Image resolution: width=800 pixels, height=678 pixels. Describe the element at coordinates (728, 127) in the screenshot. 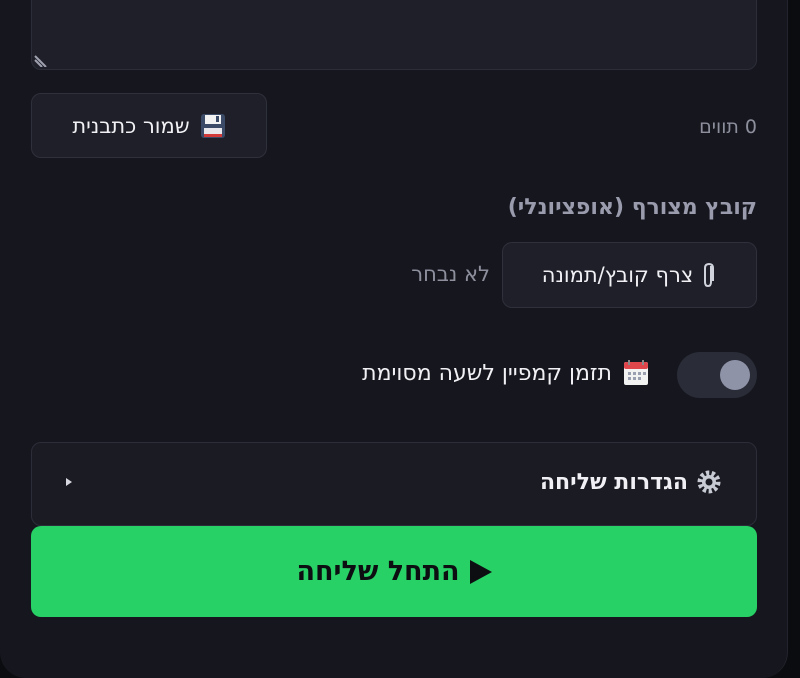

I see `char-count: 0 תווים` at that location.